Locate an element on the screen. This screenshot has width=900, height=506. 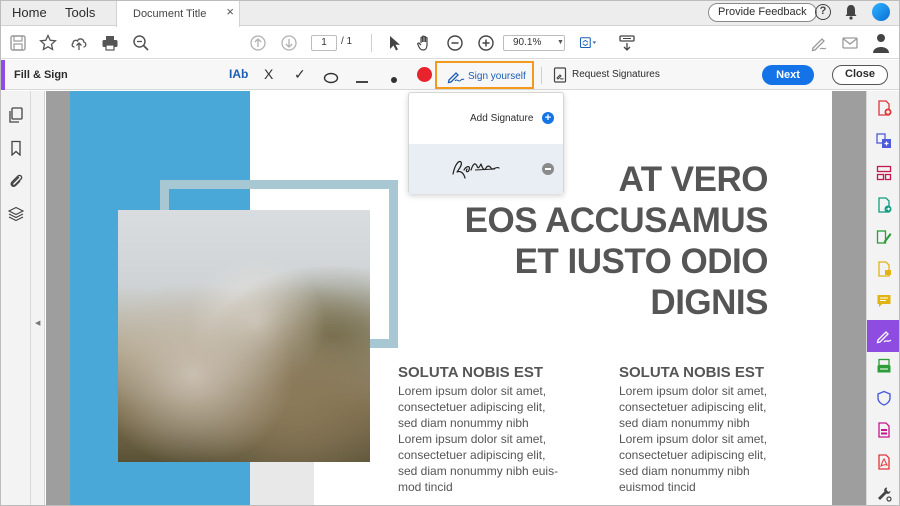
remove-signature-icon is located at coordinates (548, 169).